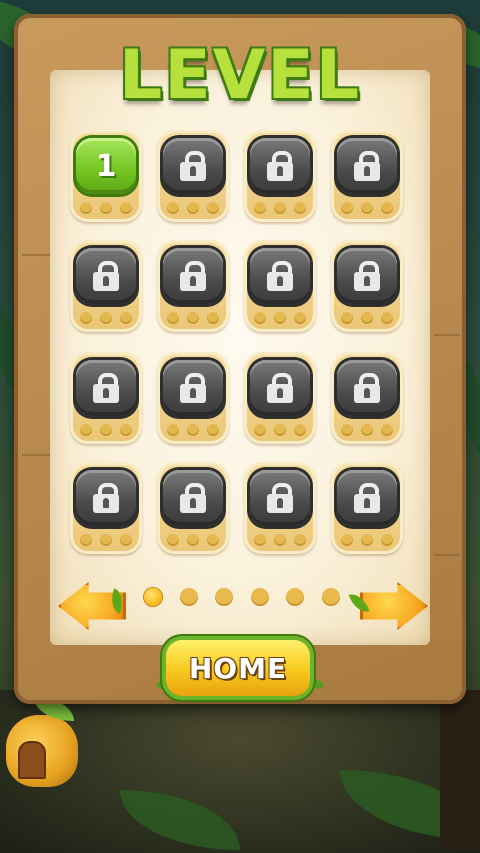  Describe the element at coordinates (106, 166) in the screenshot. I see `level-button: 1` at that location.